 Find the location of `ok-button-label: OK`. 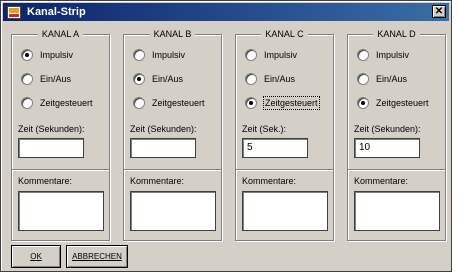

ok-button-label: OK is located at coordinates (36, 256).